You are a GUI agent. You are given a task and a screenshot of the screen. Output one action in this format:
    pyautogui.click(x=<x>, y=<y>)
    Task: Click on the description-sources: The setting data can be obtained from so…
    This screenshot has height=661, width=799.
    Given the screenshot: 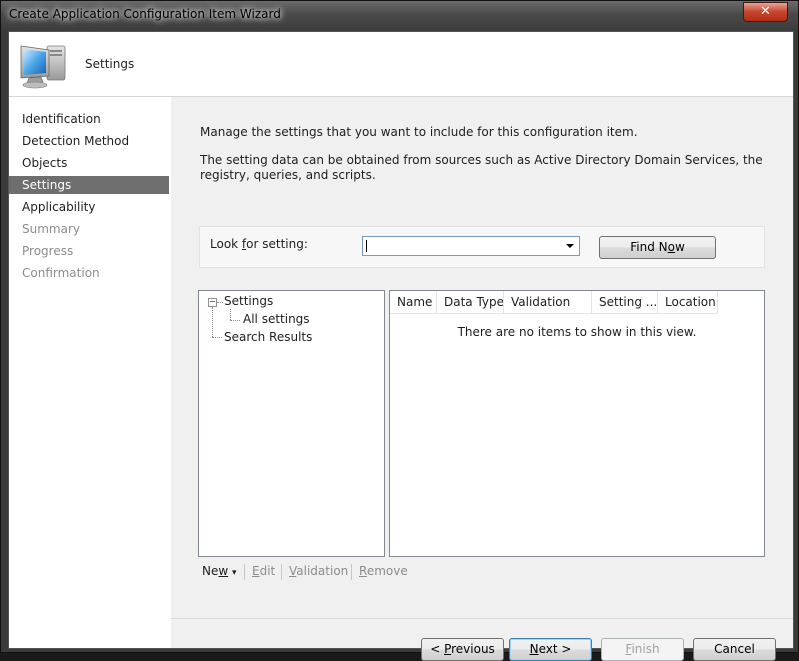 What is the action you would take?
    pyautogui.click(x=481, y=167)
    